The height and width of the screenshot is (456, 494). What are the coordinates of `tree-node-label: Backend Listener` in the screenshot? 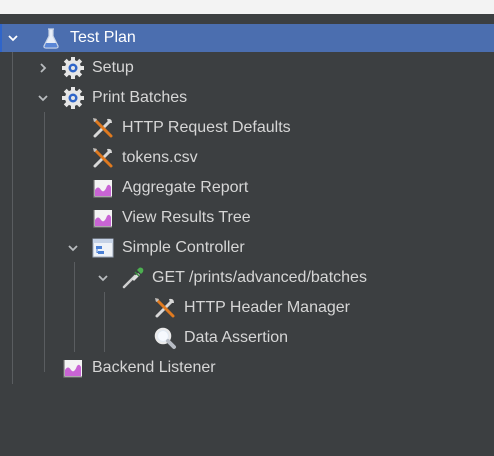 It's located at (154, 367).